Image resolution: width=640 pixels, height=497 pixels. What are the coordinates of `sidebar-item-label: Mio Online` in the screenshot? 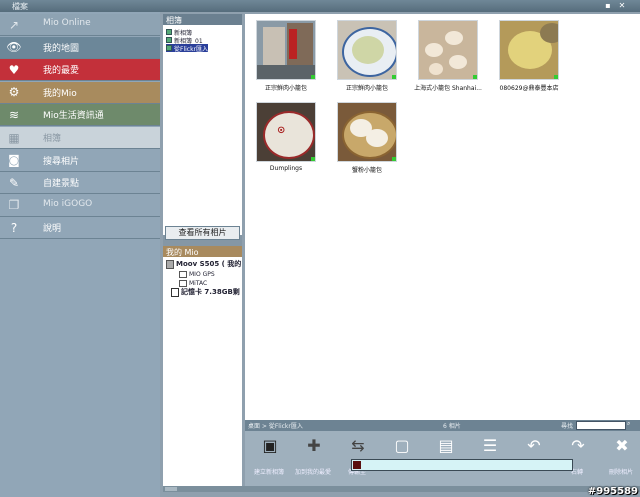 It's located at (67, 23).